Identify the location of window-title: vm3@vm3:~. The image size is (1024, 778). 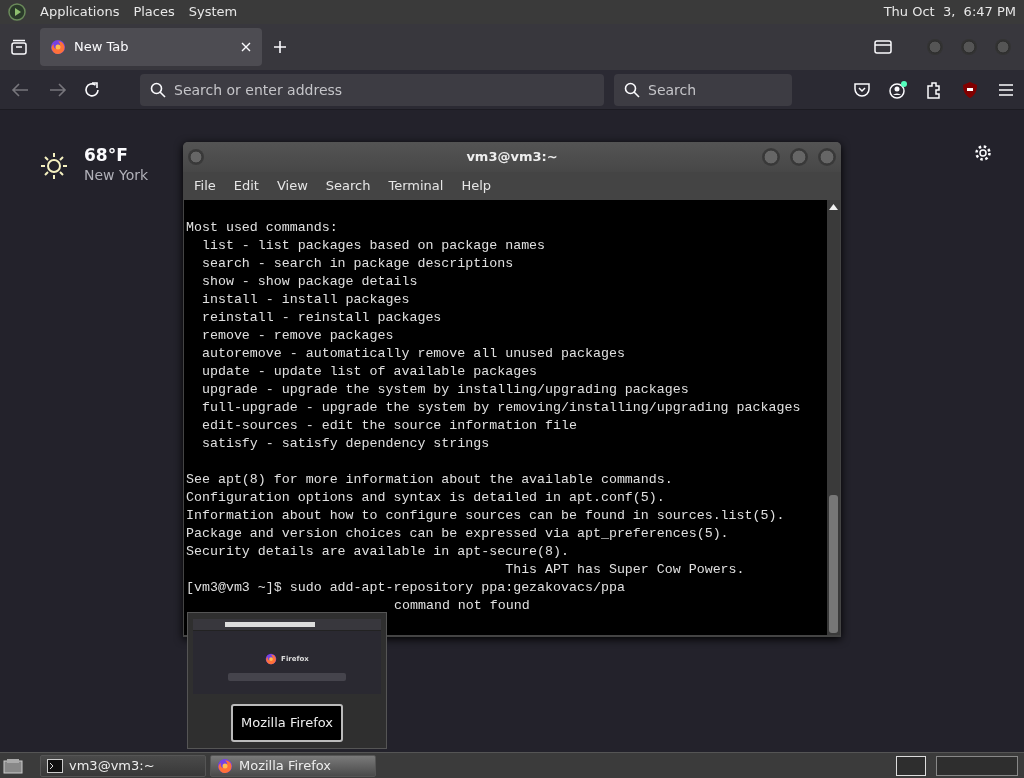
(512, 157).